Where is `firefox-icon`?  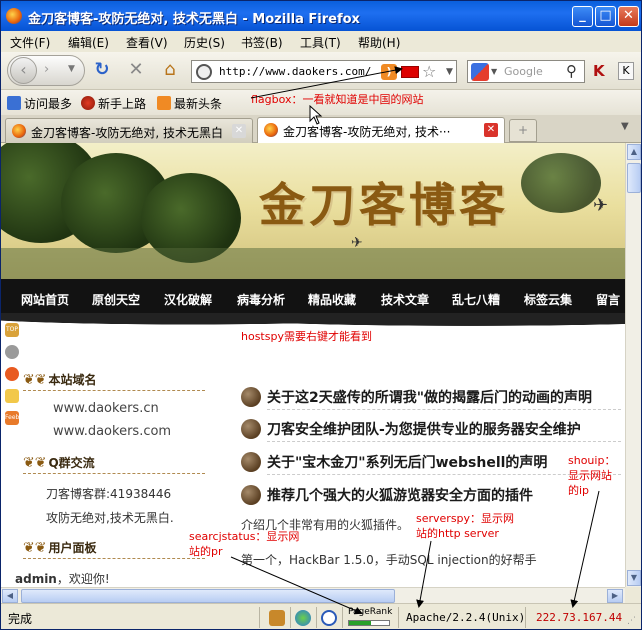
firefox-icon is located at coordinates (14, 16).